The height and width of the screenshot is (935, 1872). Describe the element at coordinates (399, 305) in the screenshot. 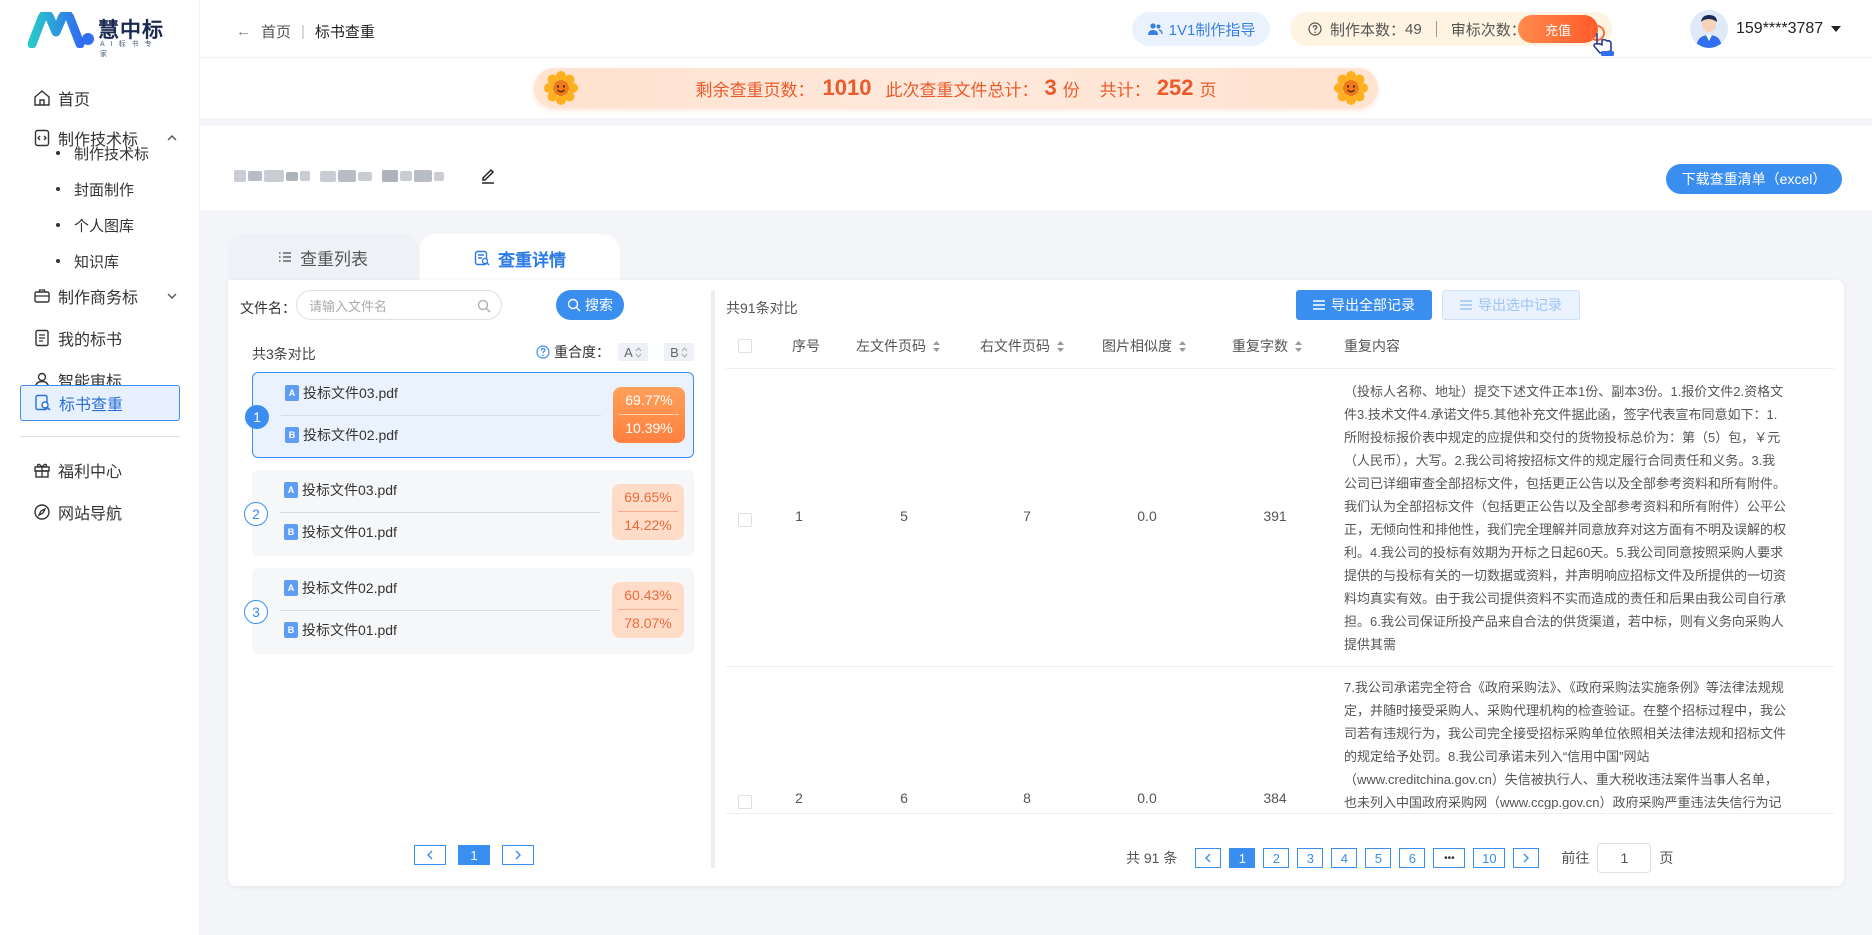

I see `filename-search-input: 请输入文件名` at that location.